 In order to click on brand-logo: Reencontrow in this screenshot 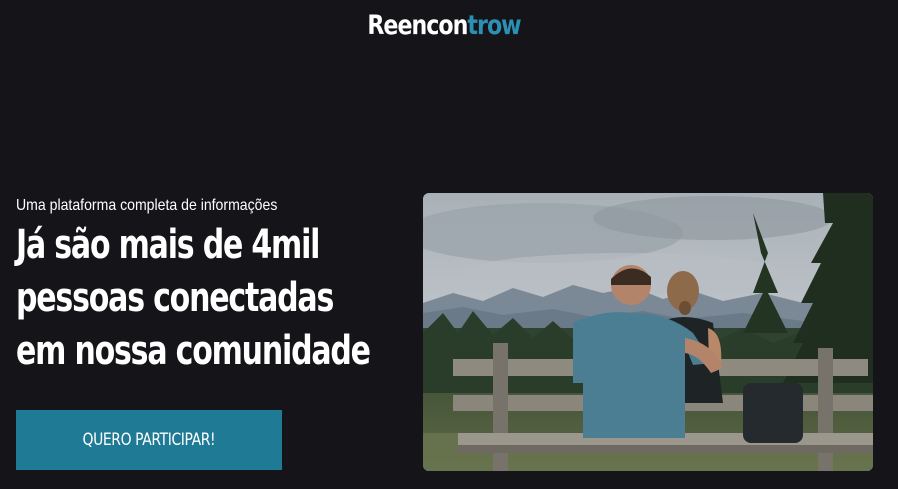, I will do `click(444, 25)`.